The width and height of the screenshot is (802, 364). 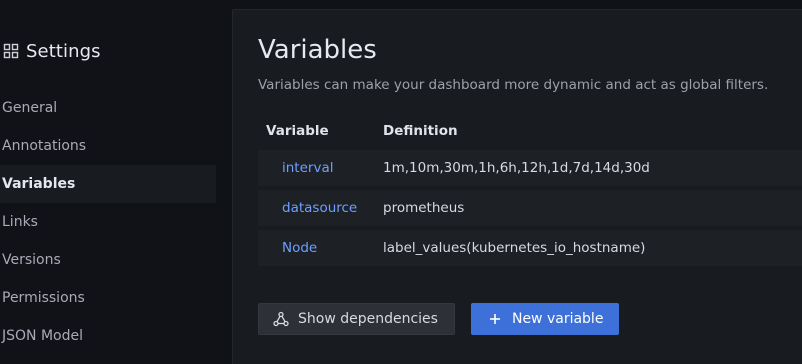 I want to click on plus-icon, so click(x=495, y=319).